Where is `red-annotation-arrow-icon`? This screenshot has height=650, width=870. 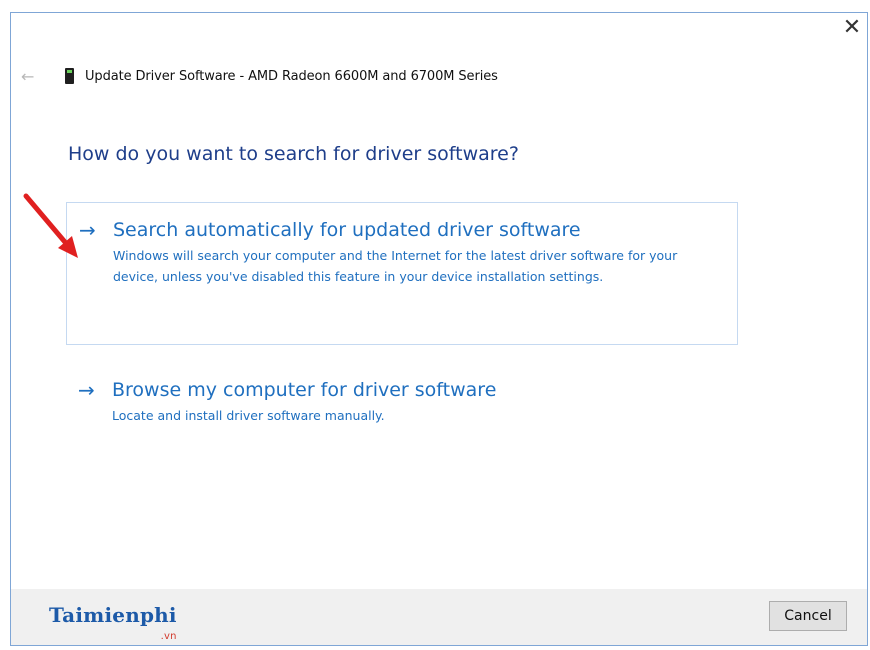 red-annotation-arrow-icon is located at coordinates (50, 225).